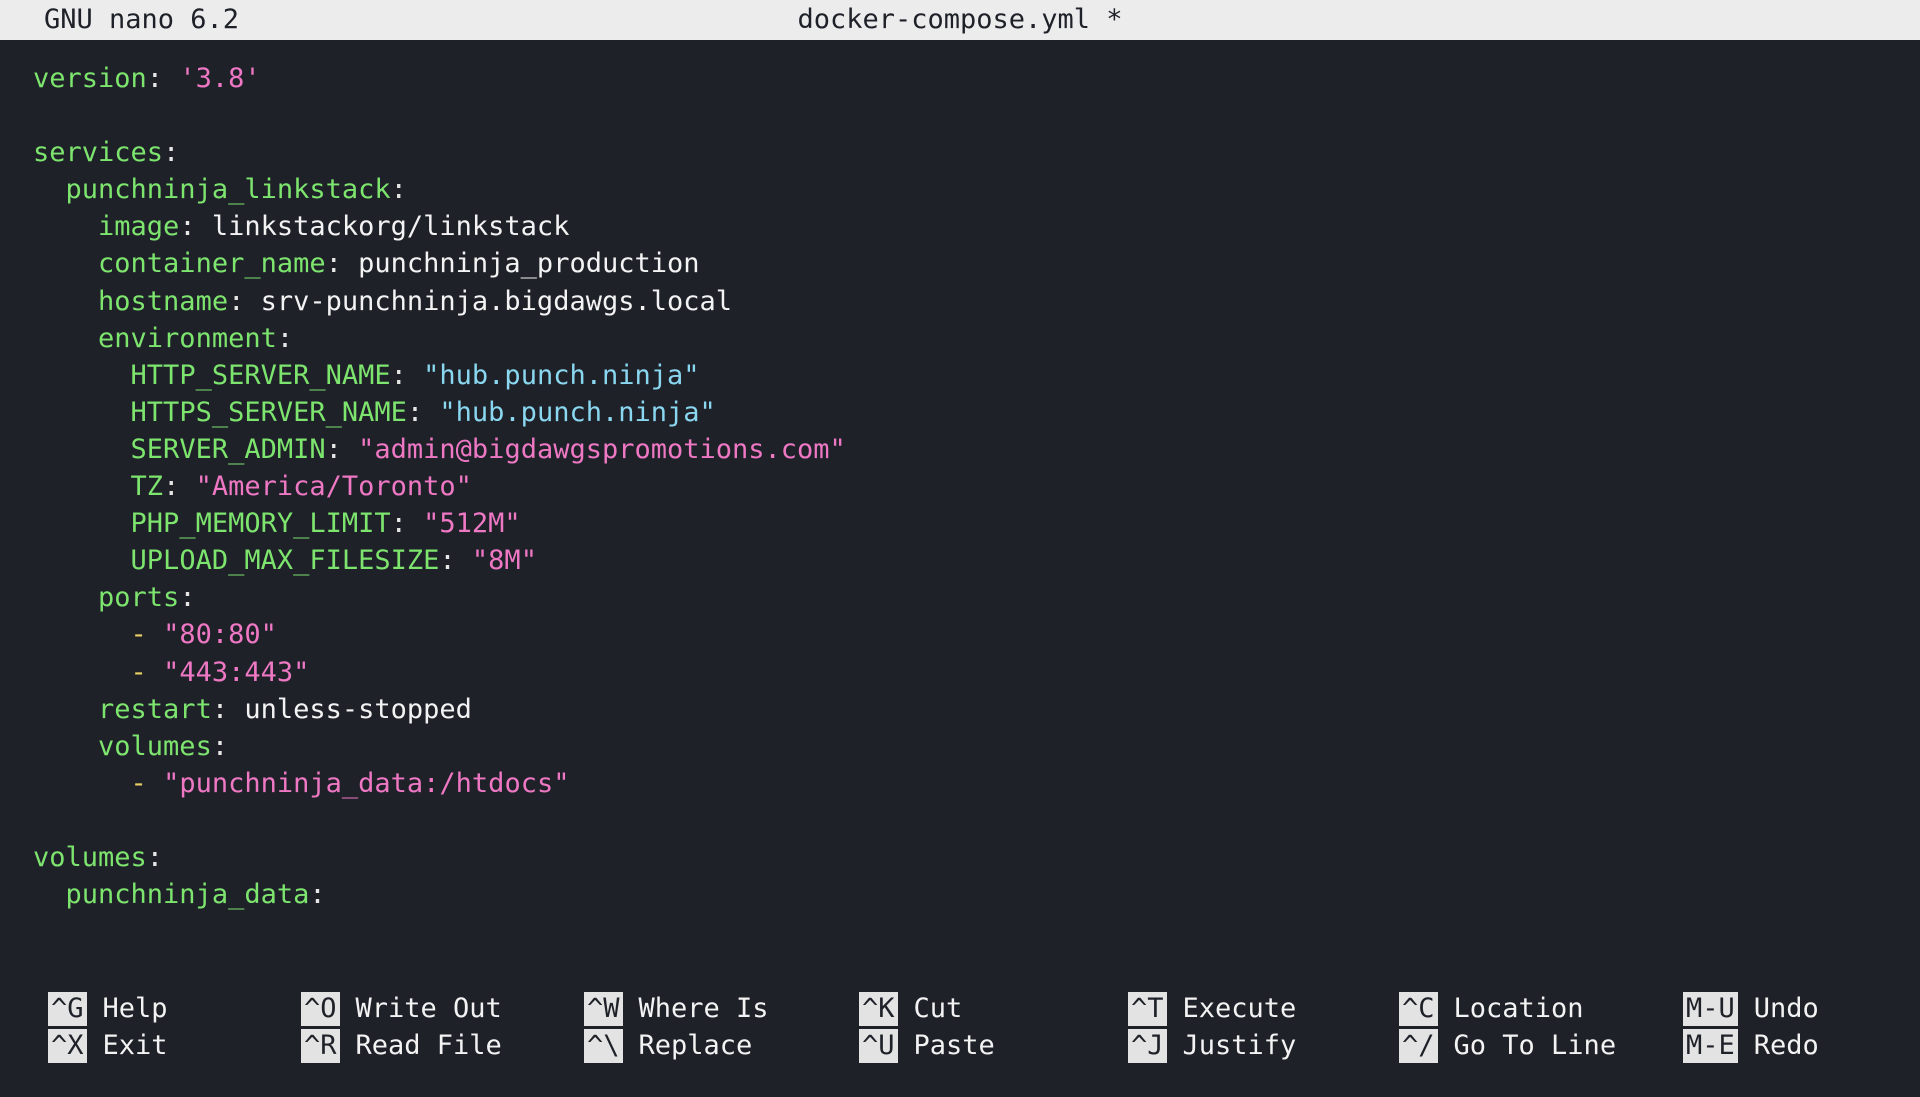  What do you see at coordinates (220, 635) in the screenshot?
I see `yaml-string: "80:80"` at bounding box center [220, 635].